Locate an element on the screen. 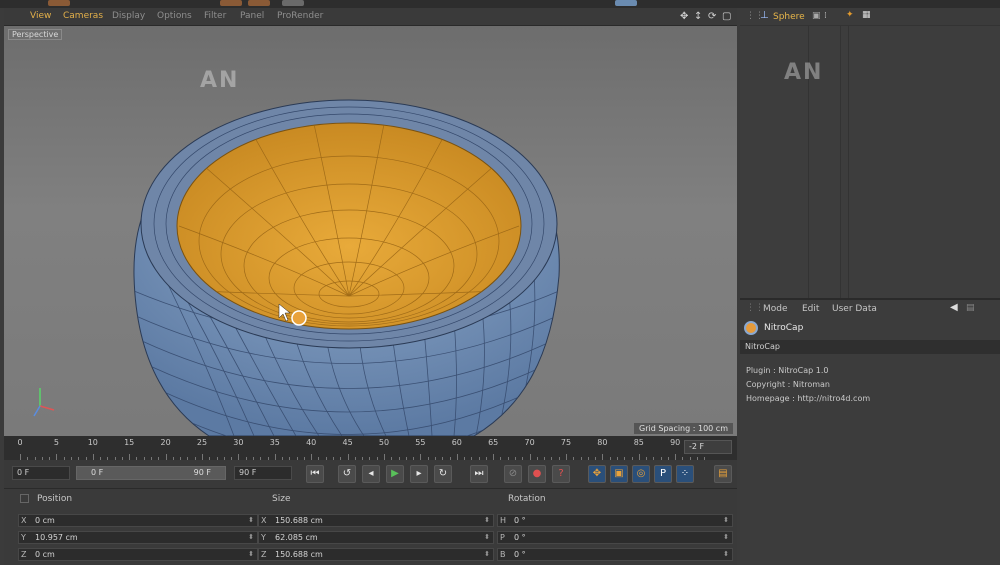 The image size is (1000, 565). position-y-field: Y 10.957 cm ⬍ is located at coordinates (138, 537).